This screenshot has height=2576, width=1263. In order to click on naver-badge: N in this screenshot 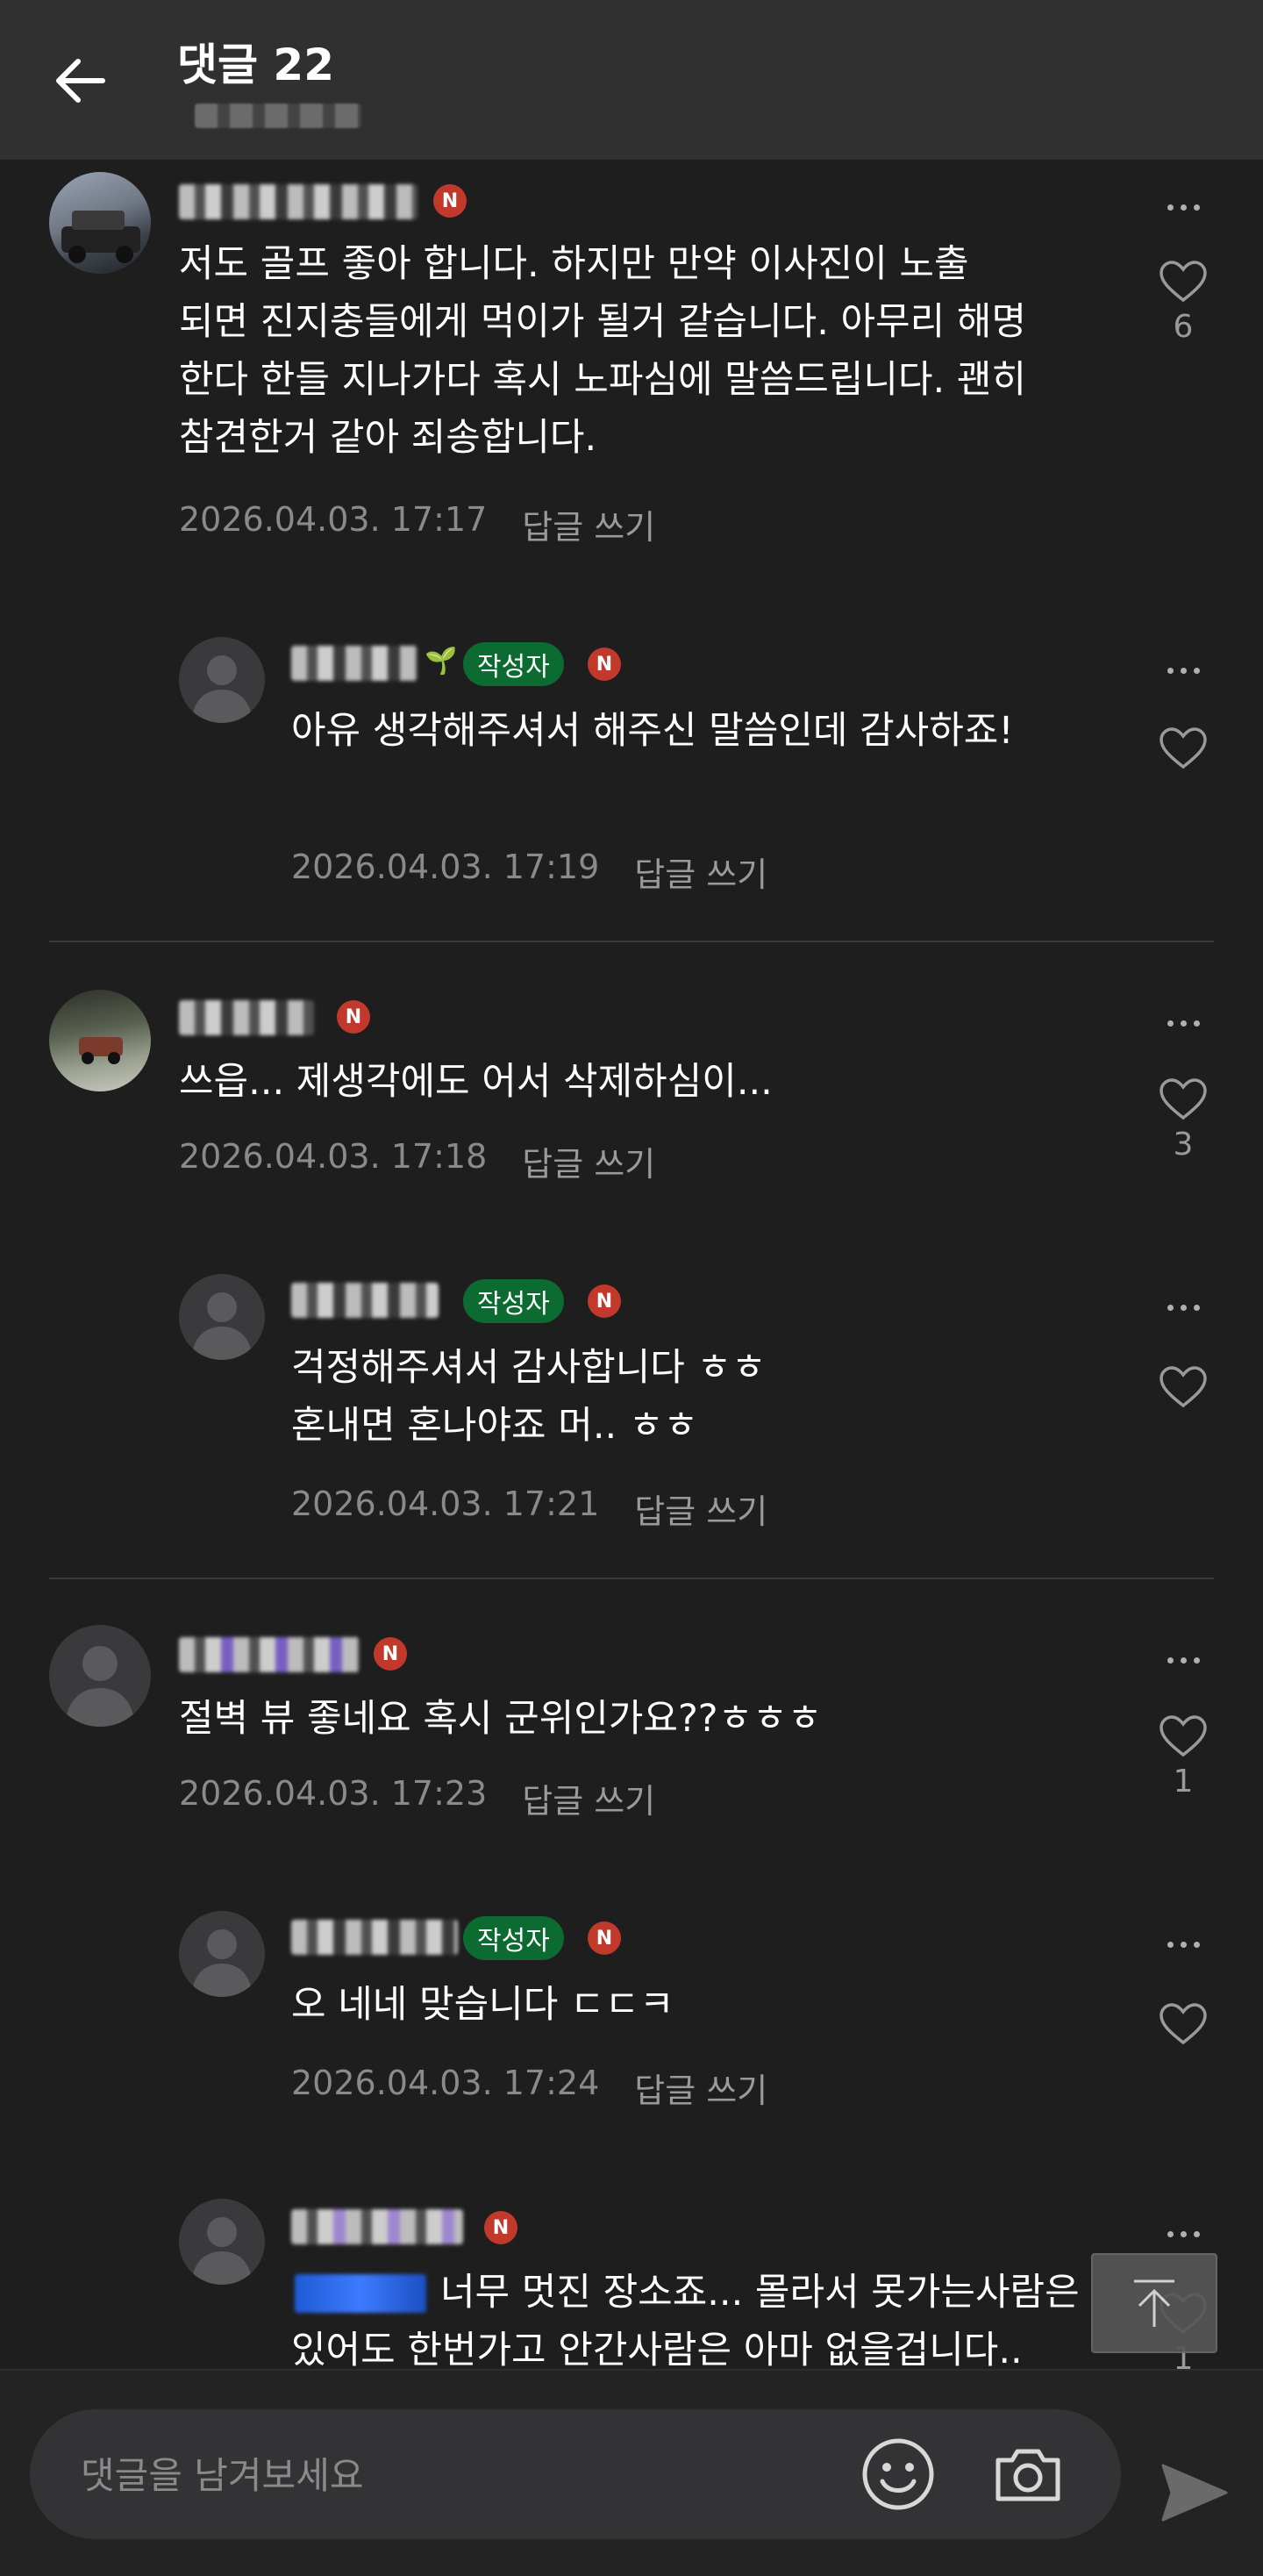, I will do `click(500, 2227)`.